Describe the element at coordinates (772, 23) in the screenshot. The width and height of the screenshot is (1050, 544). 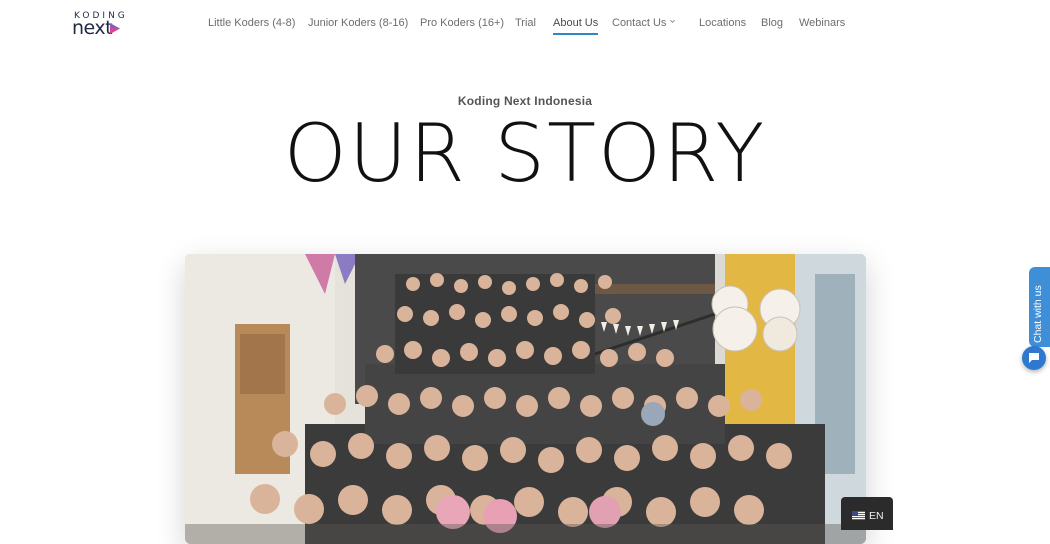
I see `nav-blog: Blog` at that location.